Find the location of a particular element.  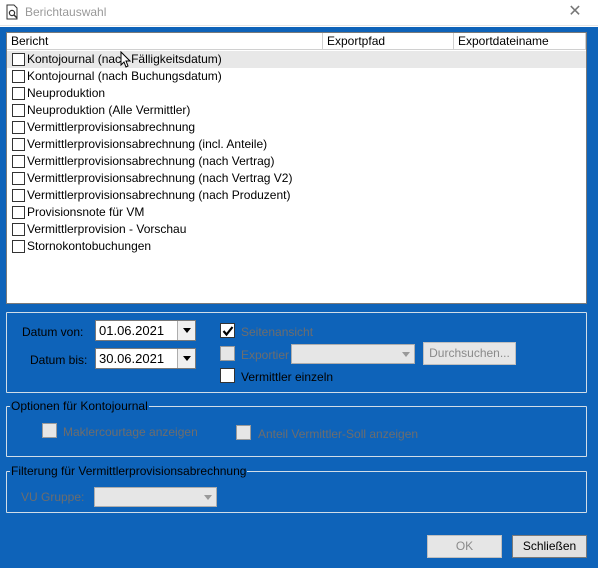

column-header-exportpfad: Exportpfad is located at coordinates (388, 41).